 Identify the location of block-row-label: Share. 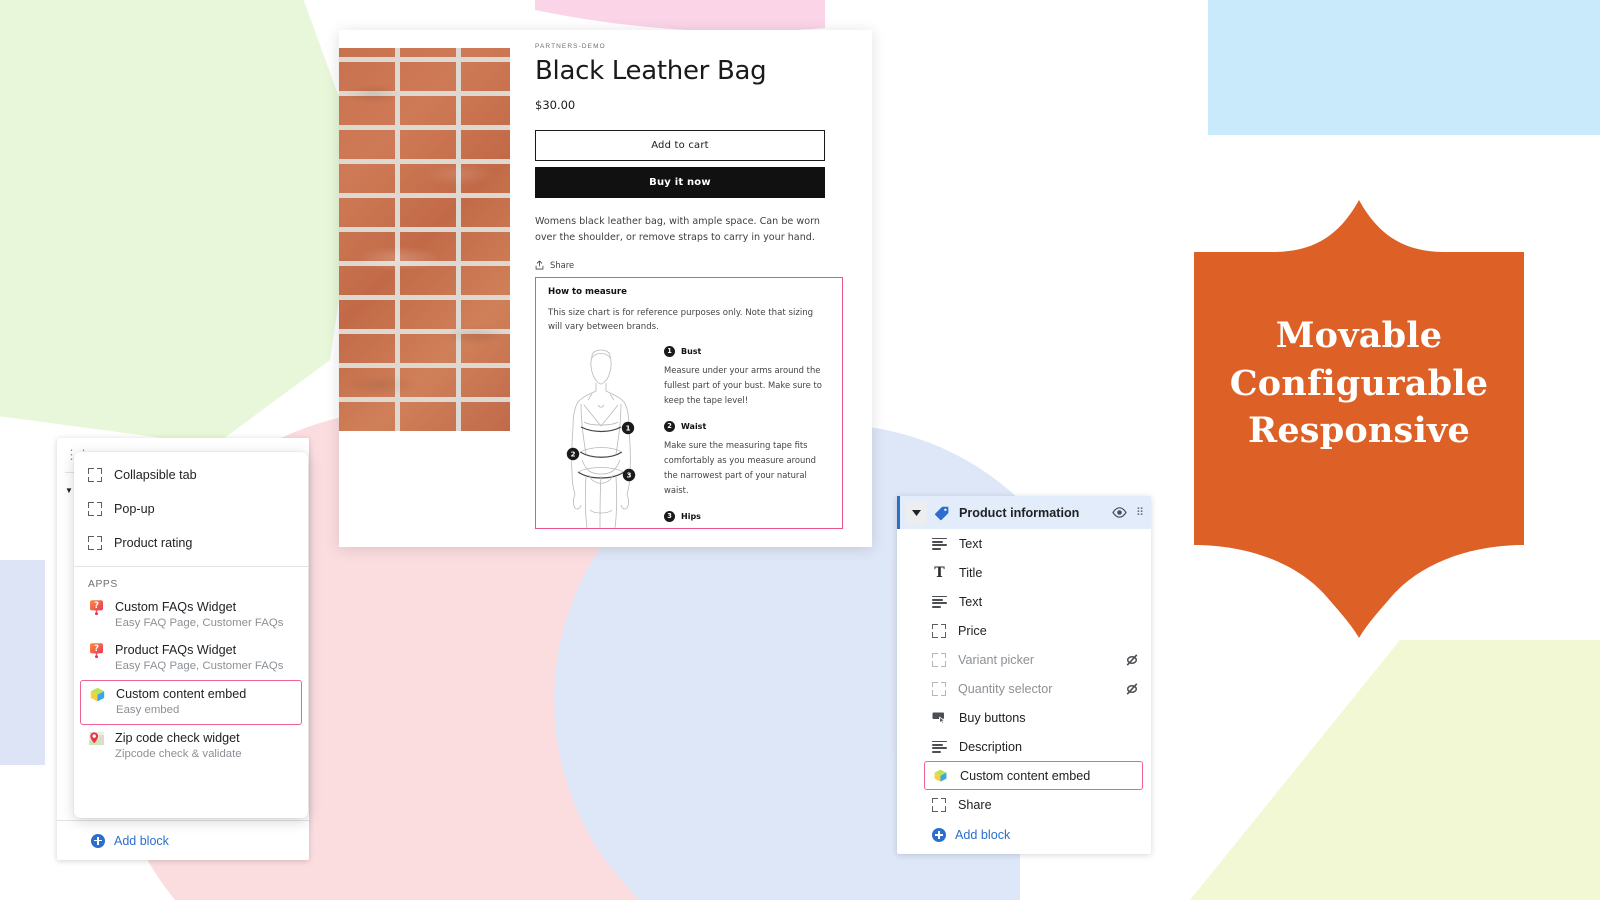
(975, 804).